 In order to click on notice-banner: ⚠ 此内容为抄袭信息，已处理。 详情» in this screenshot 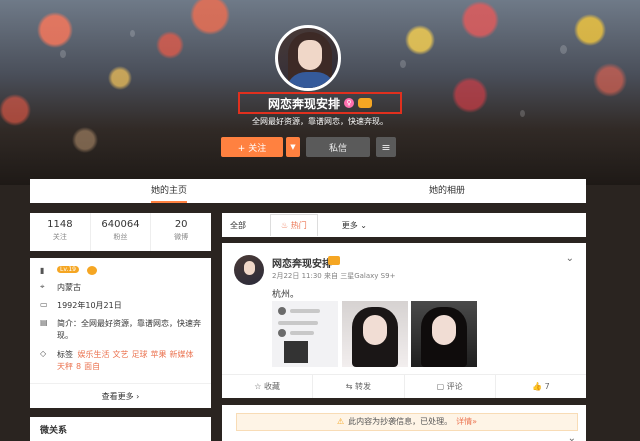, I will do `click(407, 422)`.